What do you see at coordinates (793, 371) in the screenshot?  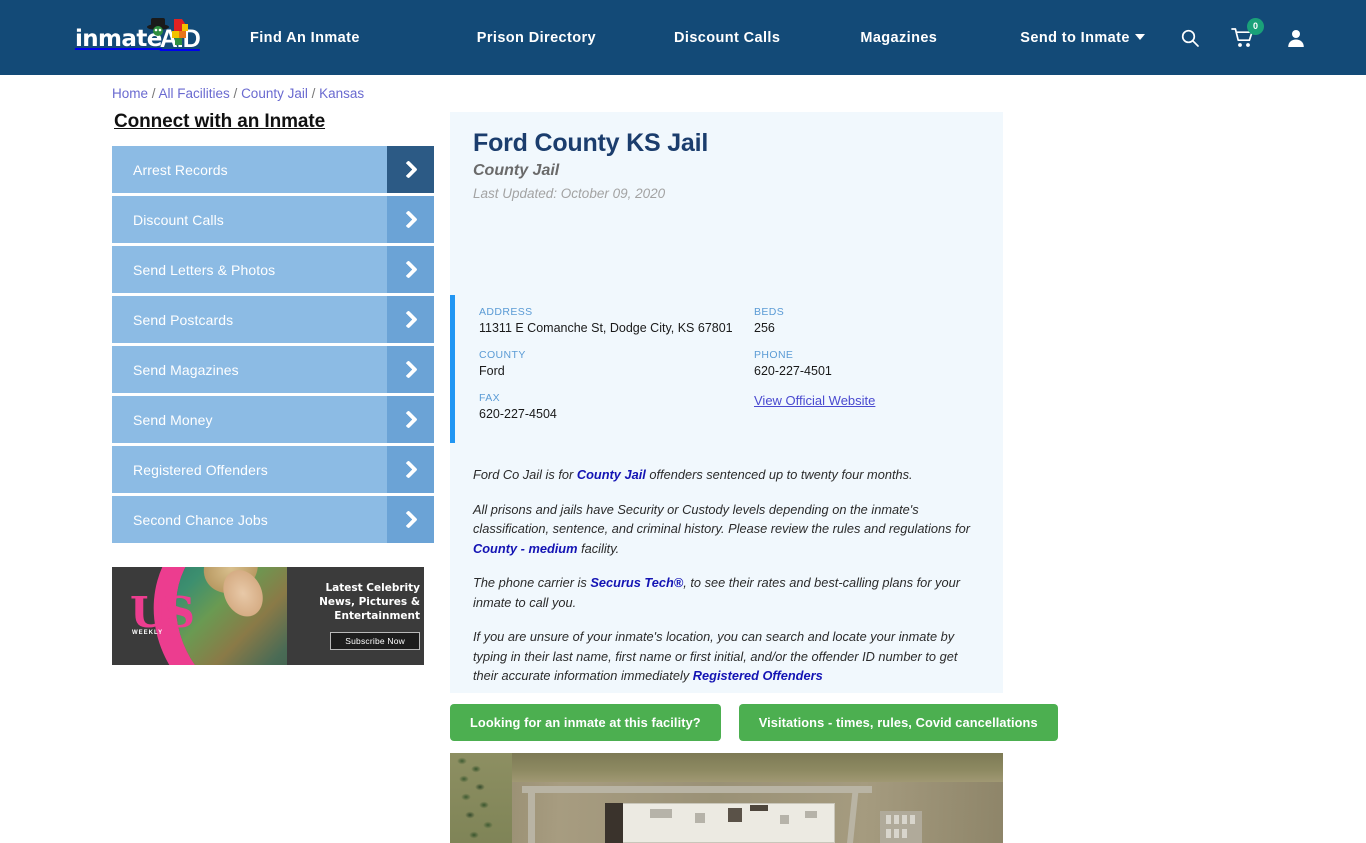 I see `info-value: 620-227-4501` at bounding box center [793, 371].